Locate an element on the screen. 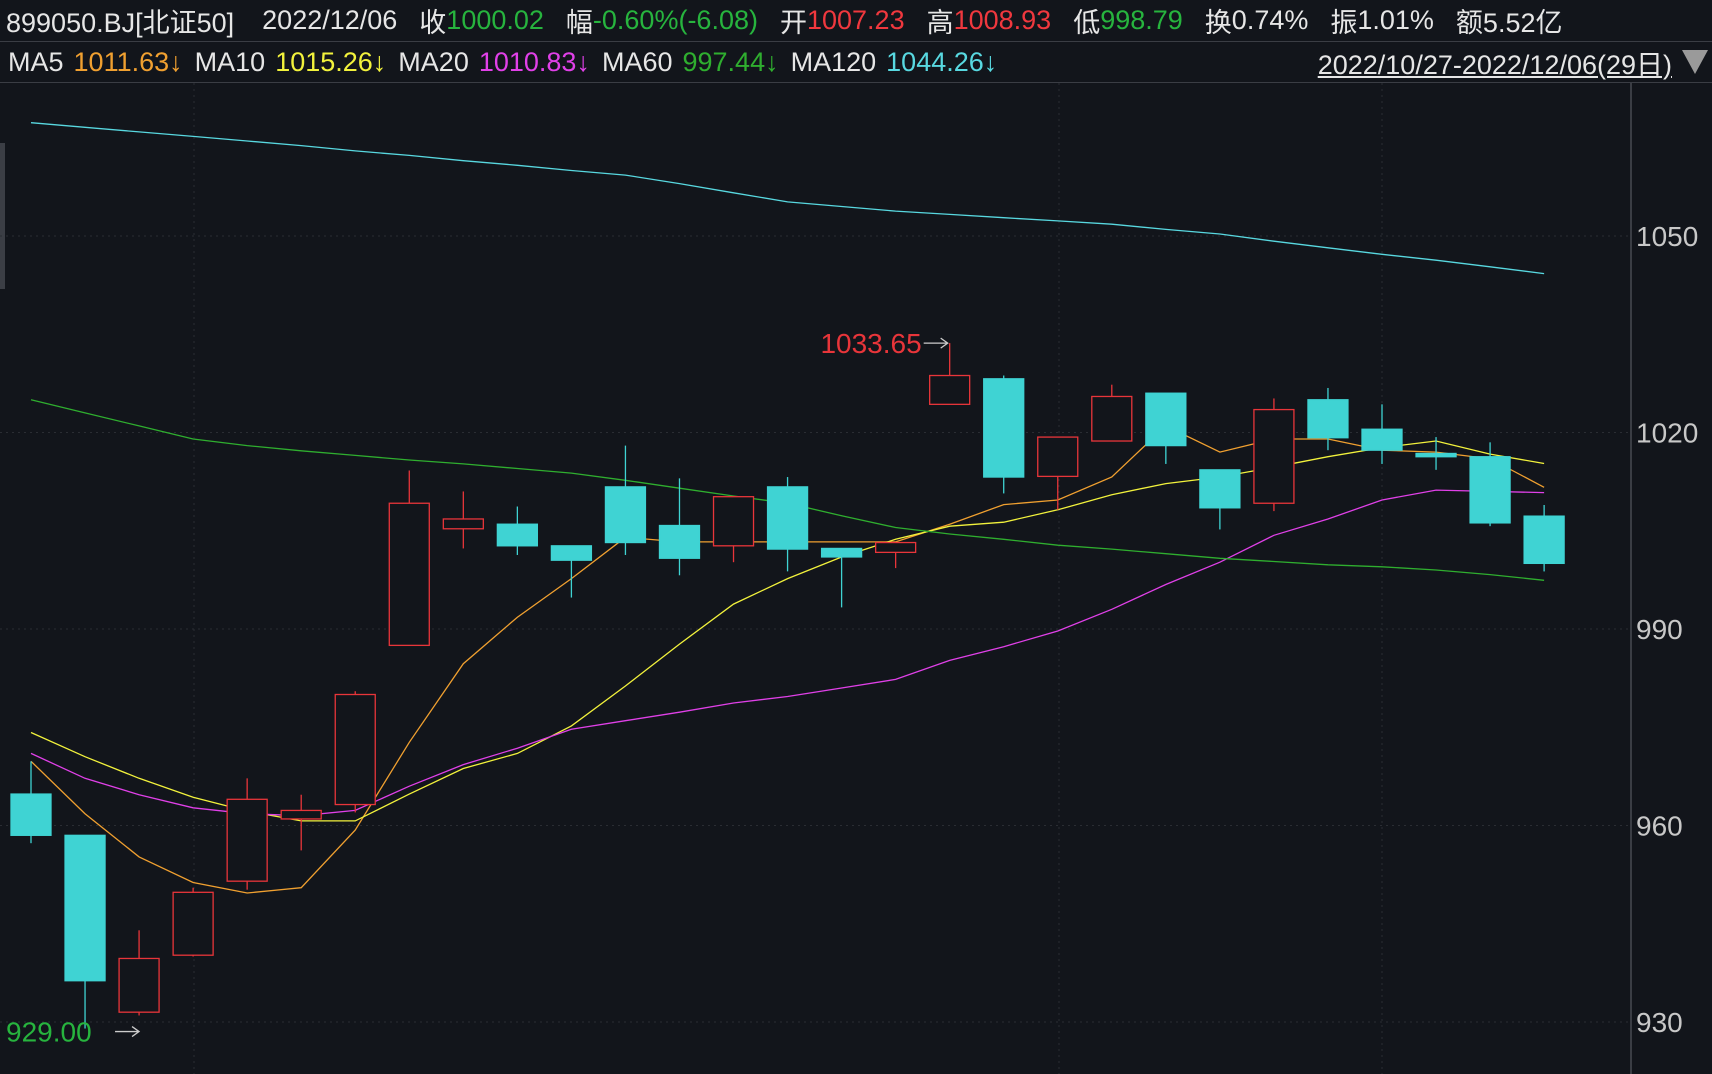  y-tick-label: 1050 is located at coordinates (1667, 236).